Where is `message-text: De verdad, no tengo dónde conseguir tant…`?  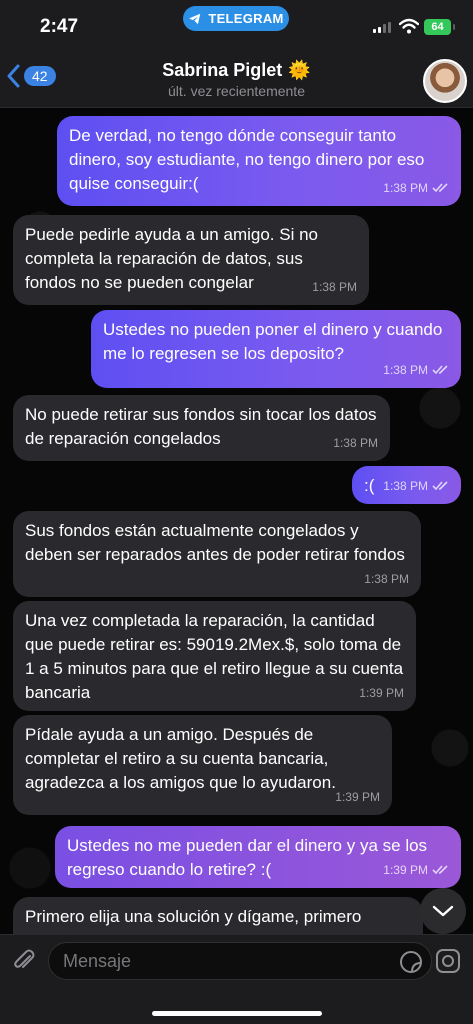
message-text: De verdad, no tengo dónde conseguir tant… is located at coordinates (247, 159).